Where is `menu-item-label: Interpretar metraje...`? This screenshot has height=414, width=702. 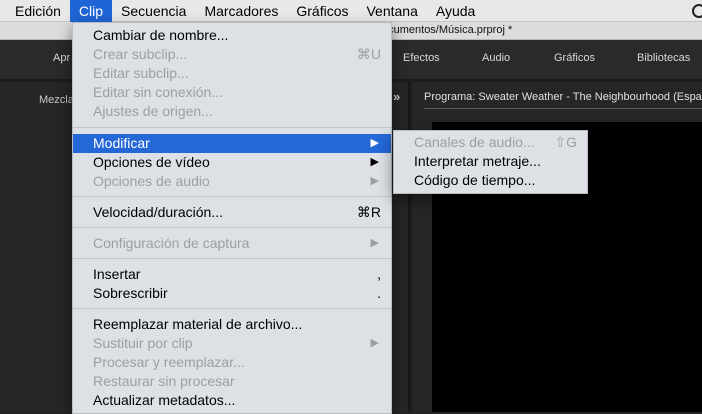 menu-item-label: Interpretar metraje... is located at coordinates (477, 161).